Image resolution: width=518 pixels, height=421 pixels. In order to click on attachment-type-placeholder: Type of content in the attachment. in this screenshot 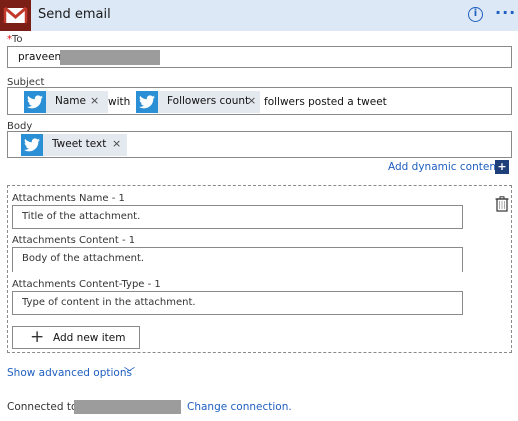, I will do `click(109, 302)`.